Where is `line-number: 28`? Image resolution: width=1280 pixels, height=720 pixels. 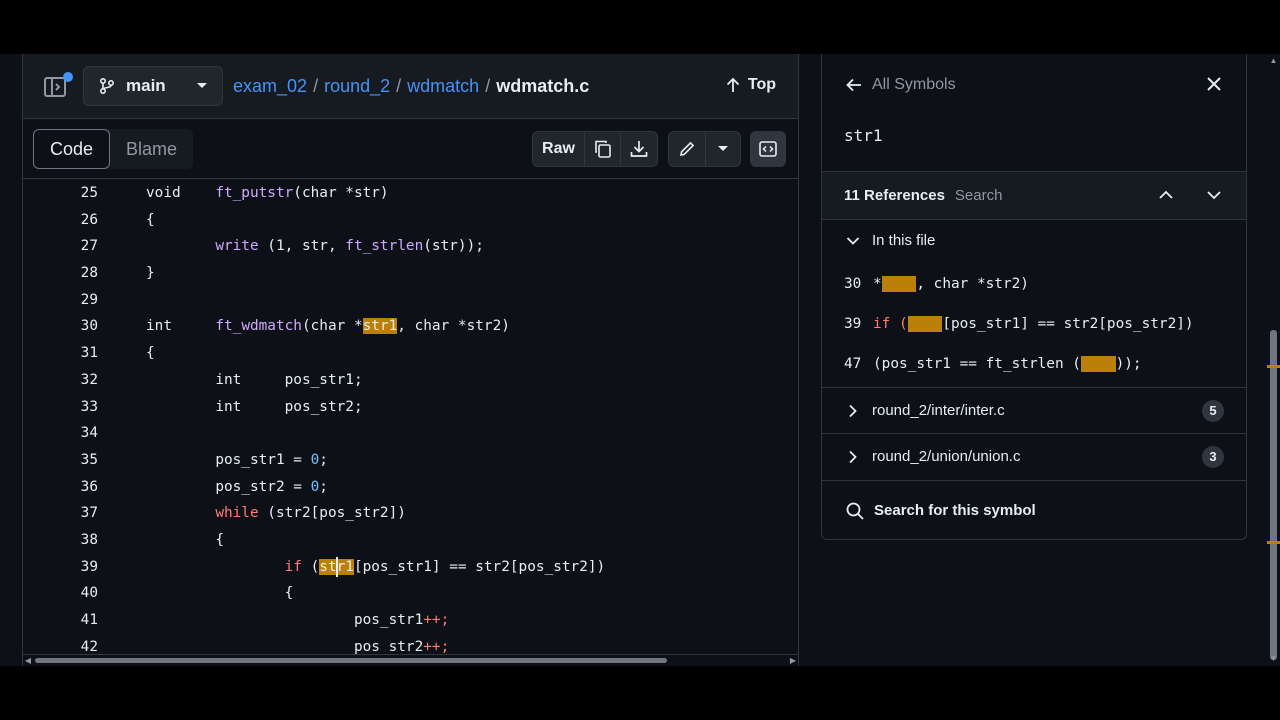
line-number: 28 is located at coordinates (60, 273).